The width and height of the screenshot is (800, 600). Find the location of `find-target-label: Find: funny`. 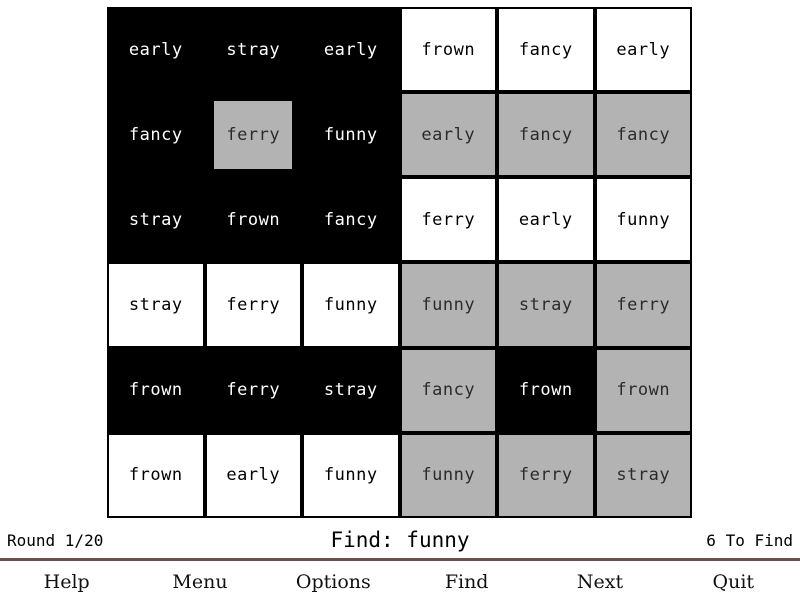

find-target-label: Find: funny is located at coordinates (400, 540).